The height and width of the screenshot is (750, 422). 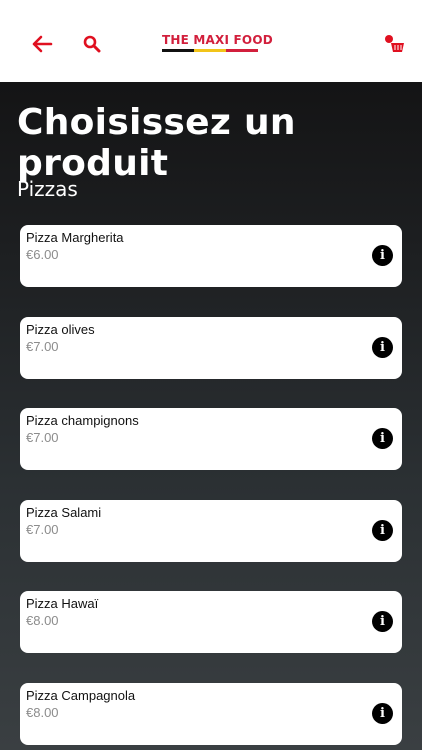 What do you see at coordinates (42, 254) in the screenshot?
I see `product-price: €6.00` at bounding box center [42, 254].